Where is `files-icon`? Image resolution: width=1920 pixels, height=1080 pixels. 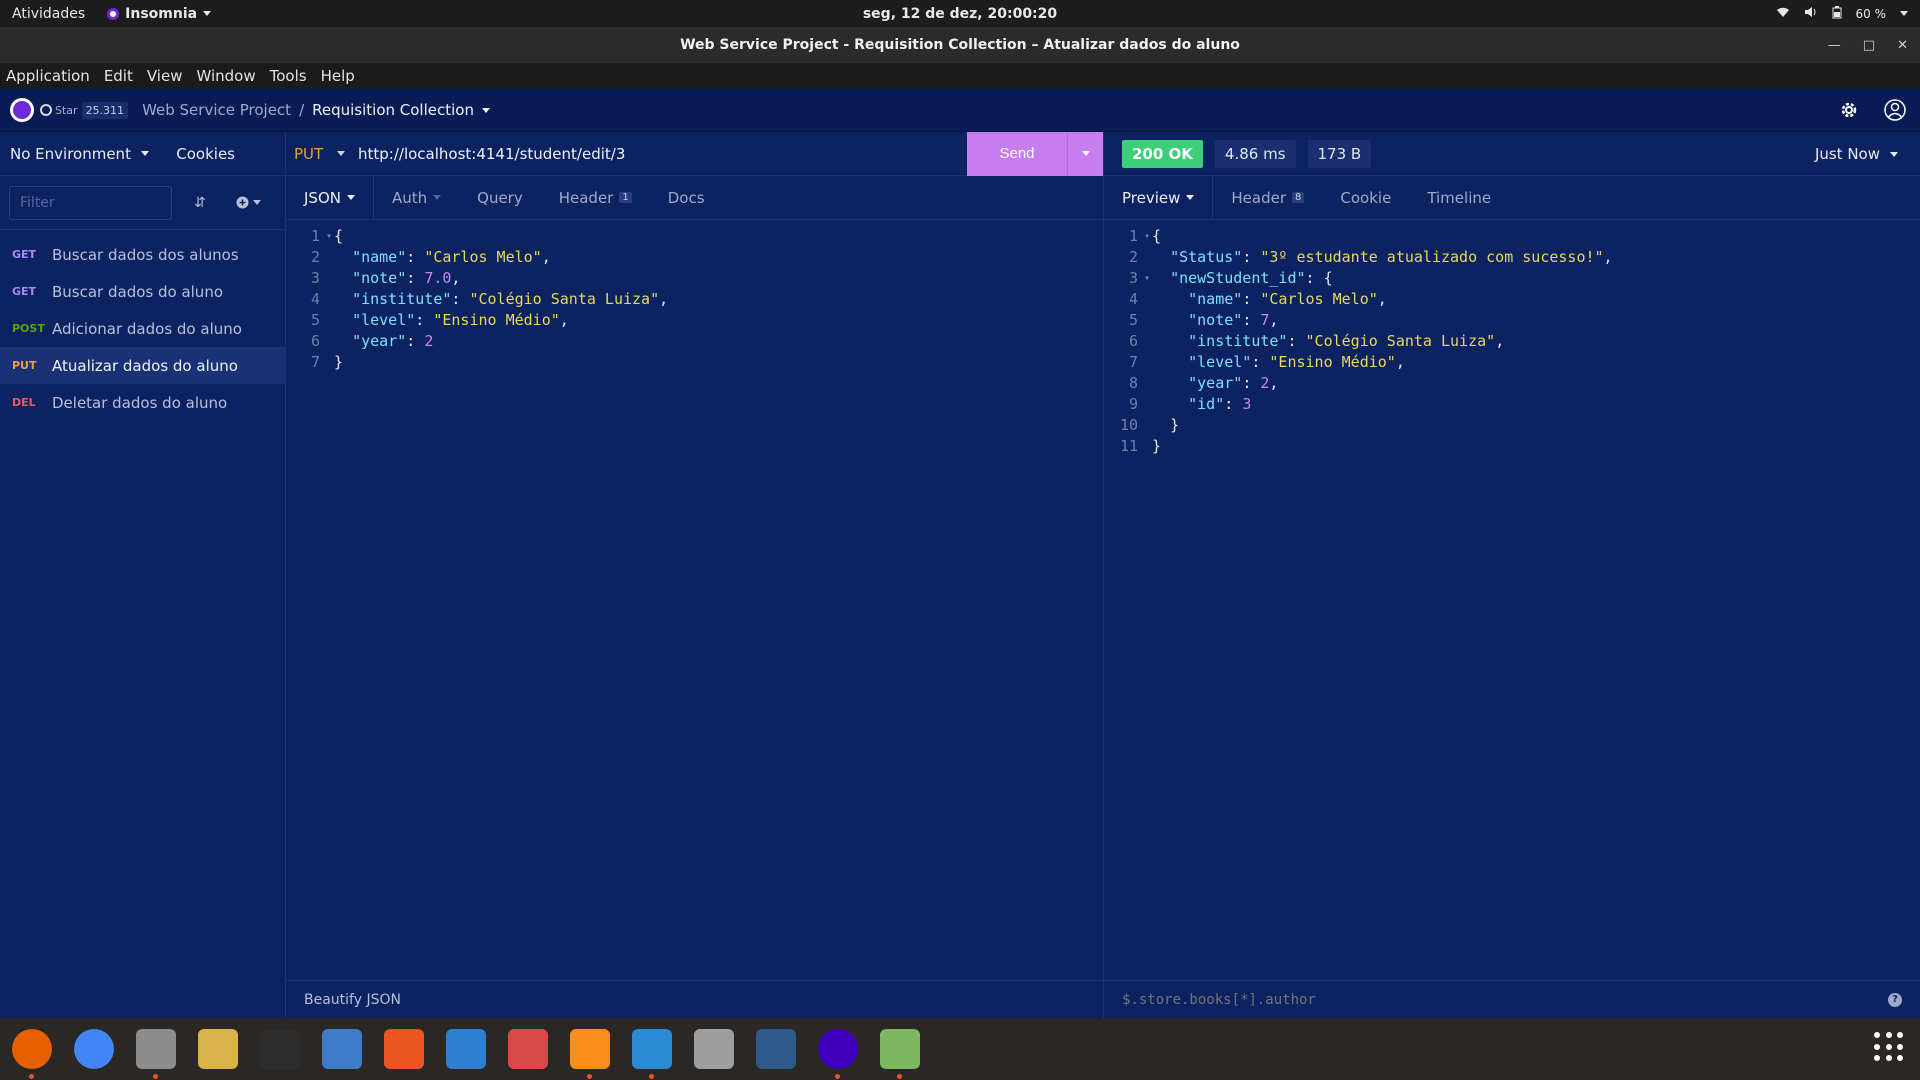
files-icon is located at coordinates (156, 1052).